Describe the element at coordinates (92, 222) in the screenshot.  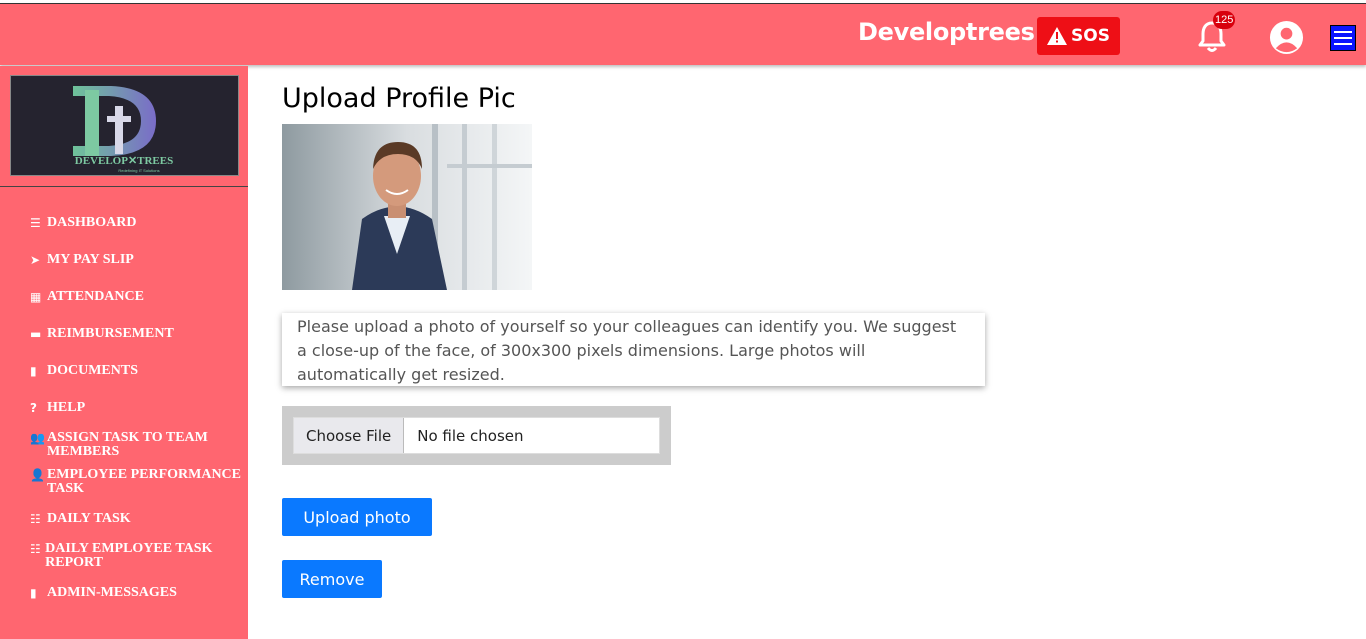
I see `sidebar-item-label: DASHBOARD` at that location.